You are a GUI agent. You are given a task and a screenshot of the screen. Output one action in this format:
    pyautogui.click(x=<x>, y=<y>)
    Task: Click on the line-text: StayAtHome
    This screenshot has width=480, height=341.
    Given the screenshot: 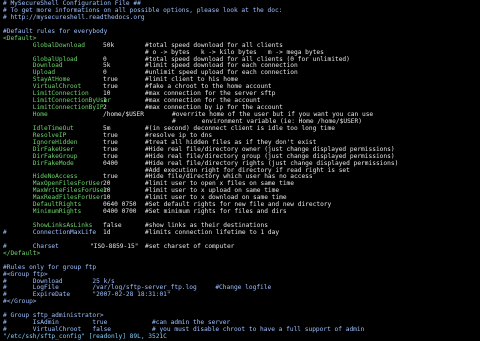 What is the action you would take?
    pyautogui.click(x=37, y=80)
    